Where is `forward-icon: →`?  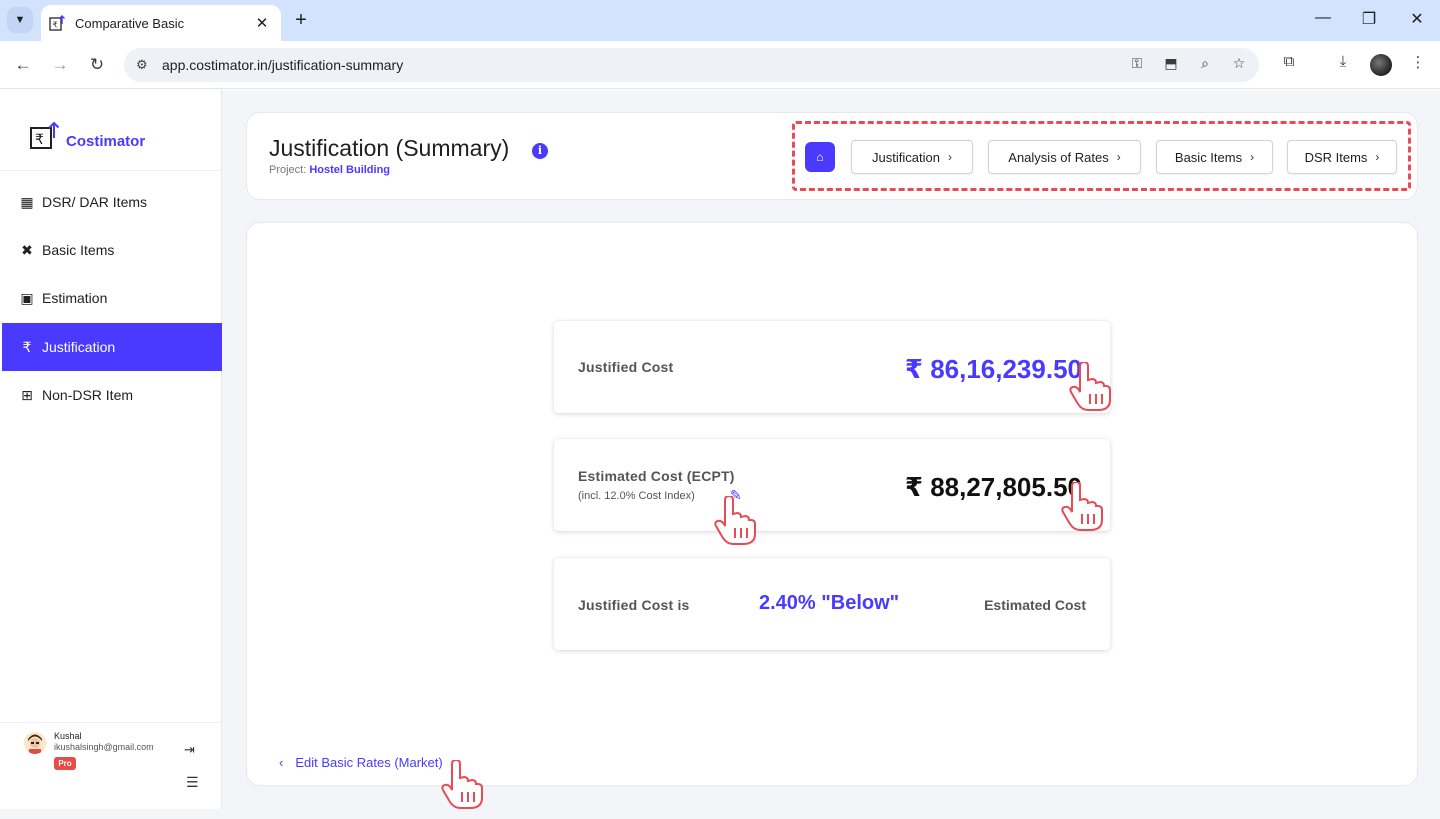 forward-icon: → is located at coordinates (60, 65).